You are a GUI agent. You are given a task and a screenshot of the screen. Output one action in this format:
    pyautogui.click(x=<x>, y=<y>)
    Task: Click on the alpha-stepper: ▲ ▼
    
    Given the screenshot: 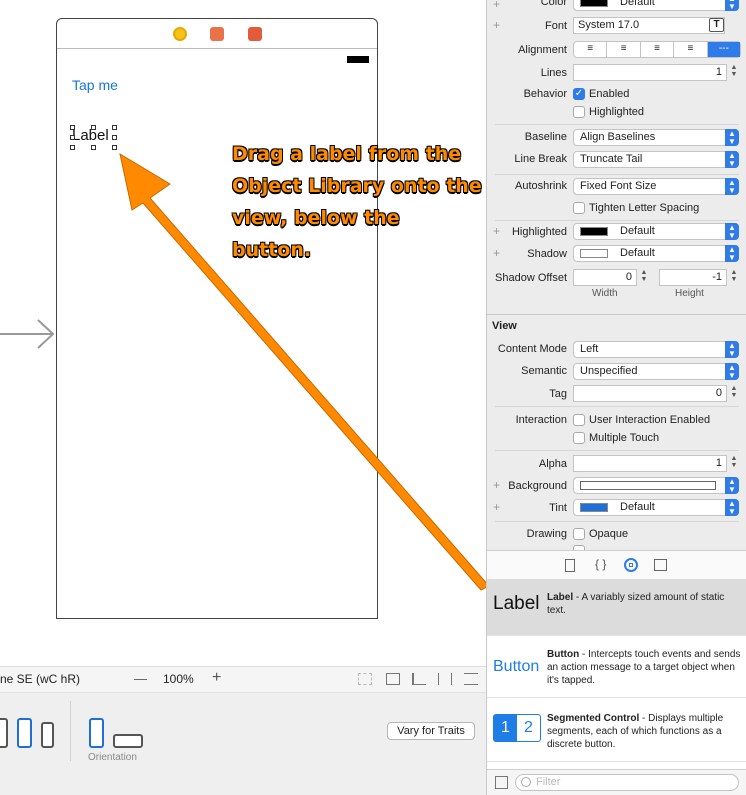 What is the action you would take?
    pyautogui.click(x=734, y=463)
    